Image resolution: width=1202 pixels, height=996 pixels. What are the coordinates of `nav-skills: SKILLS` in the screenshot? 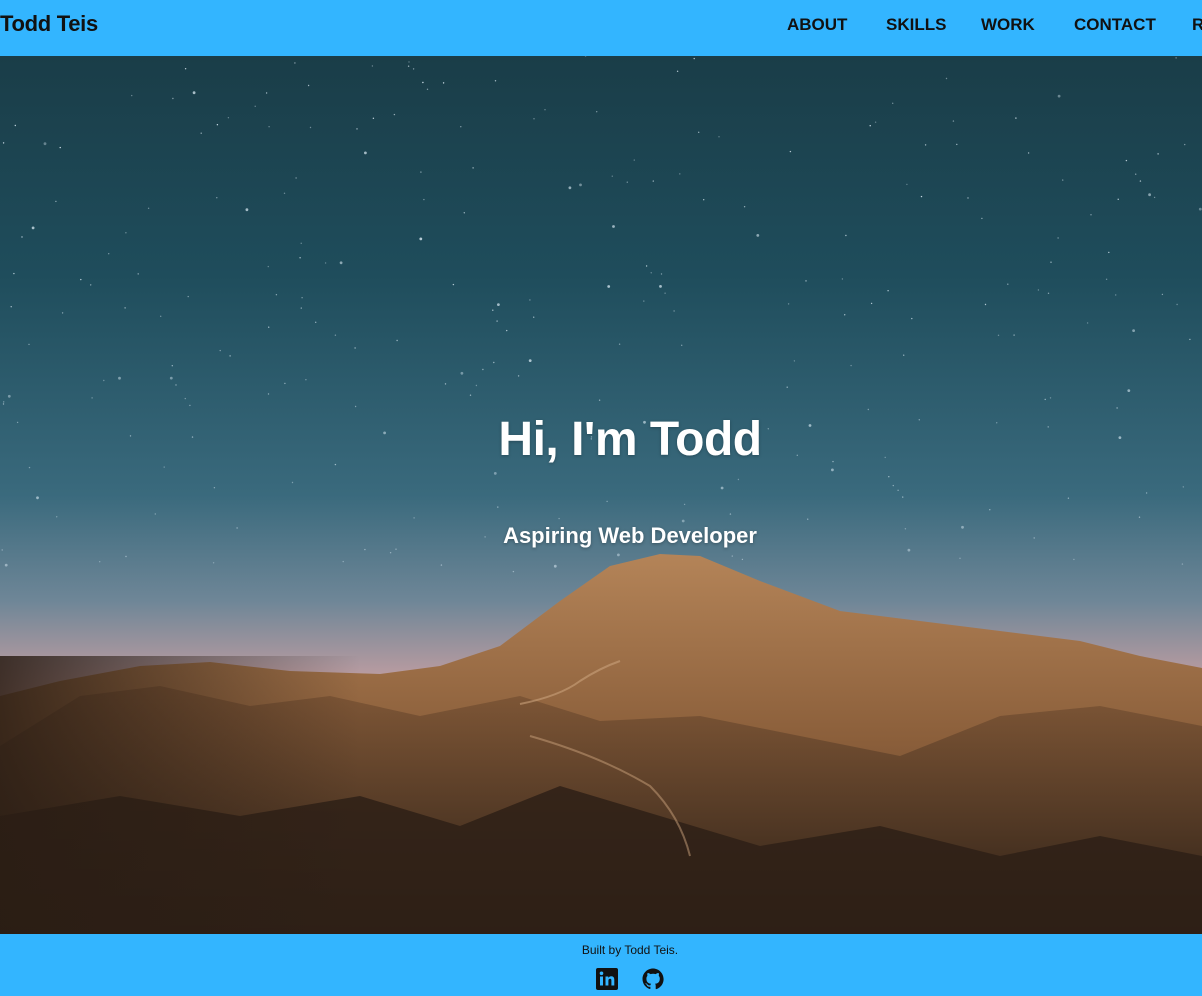 It's located at (916, 25).